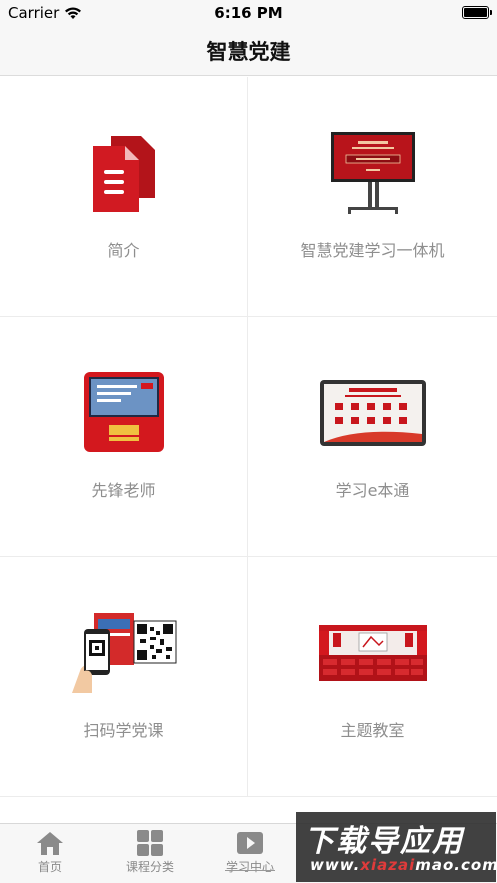  Describe the element at coordinates (249, 867) in the screenshot. I see `tab-label: 学习中心` at that location.